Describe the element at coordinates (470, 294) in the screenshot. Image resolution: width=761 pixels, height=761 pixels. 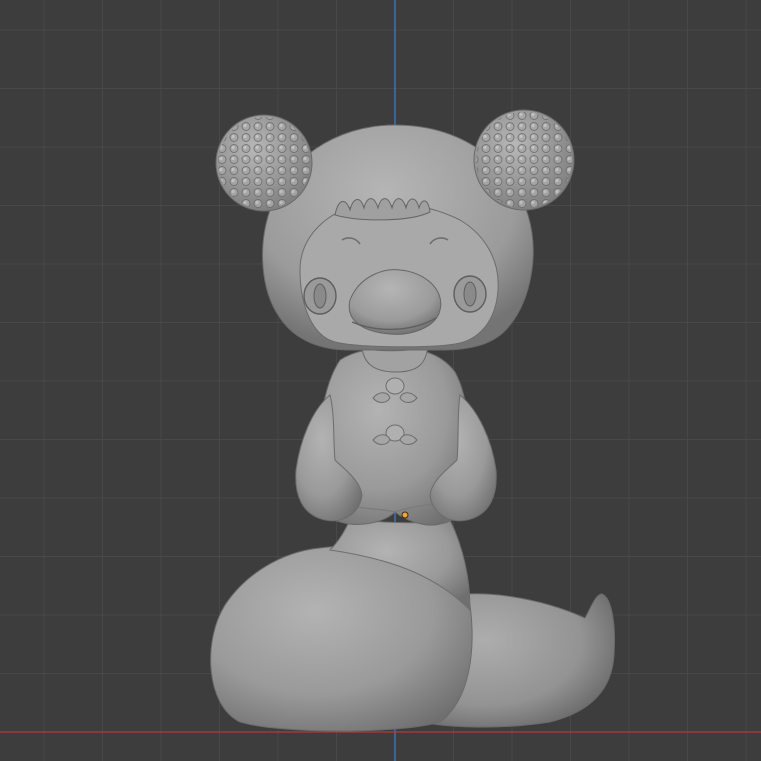
I see `model-right-eye` at that location.